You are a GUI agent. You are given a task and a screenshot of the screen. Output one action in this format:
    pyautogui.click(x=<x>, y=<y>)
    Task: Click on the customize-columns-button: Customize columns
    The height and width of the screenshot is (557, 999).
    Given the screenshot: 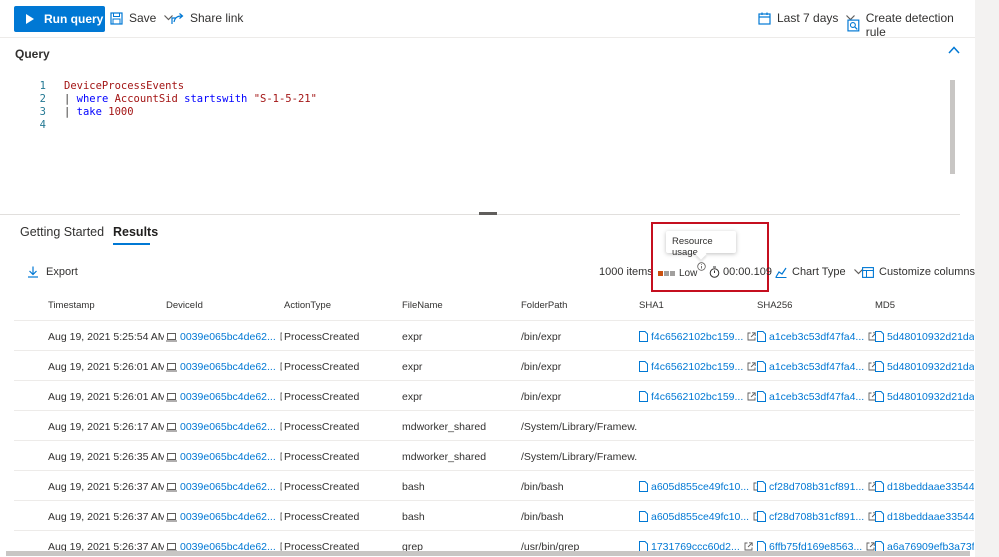 What is the action you would take?
    pyautogui.click(x=918, y=272)
    